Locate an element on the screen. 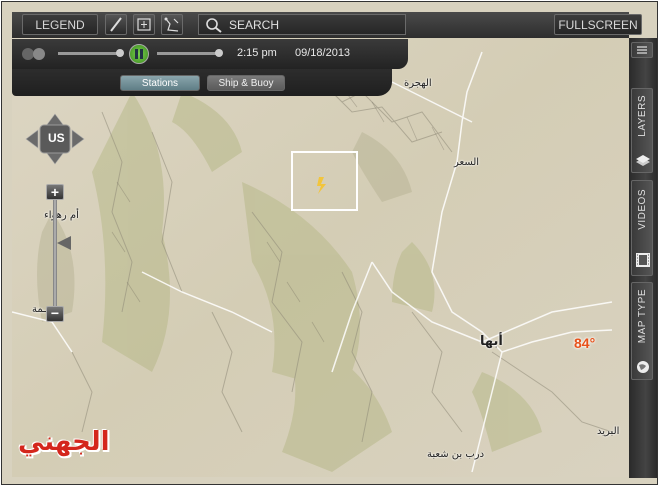 Image resolution: width=659 pixels, height=486 pixels. timeline-handle is located at coordinates (219, 53).